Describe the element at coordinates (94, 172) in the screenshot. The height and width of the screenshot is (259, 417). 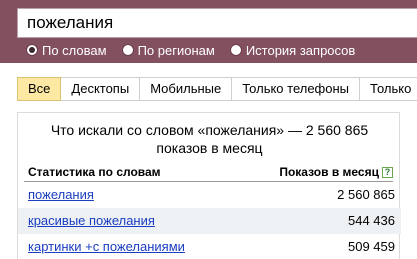
I see `column-header-query: Статистика по словам` at that location.